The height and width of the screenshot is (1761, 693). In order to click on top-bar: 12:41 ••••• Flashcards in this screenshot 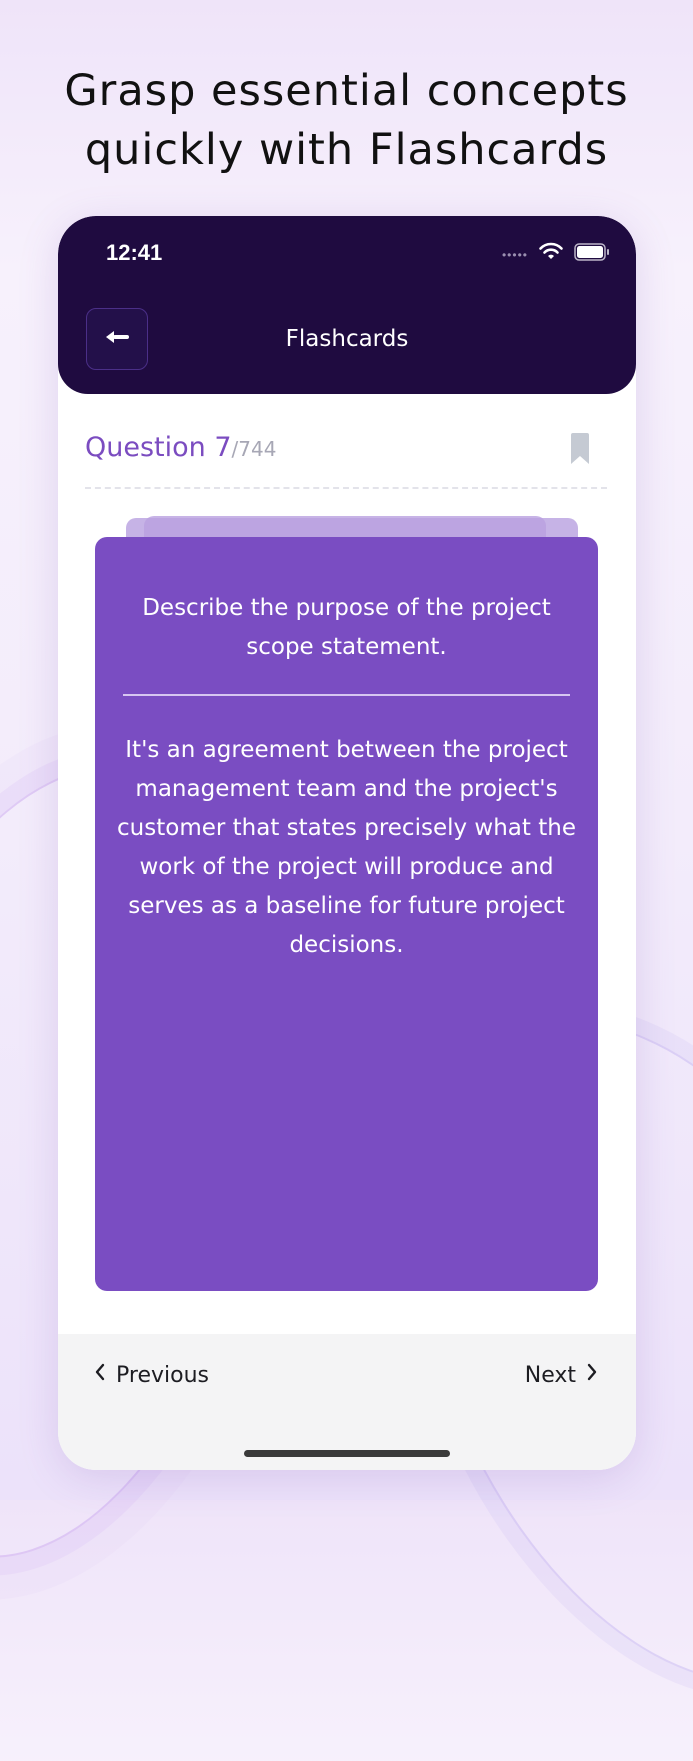, I will do `click(347, 305)`.